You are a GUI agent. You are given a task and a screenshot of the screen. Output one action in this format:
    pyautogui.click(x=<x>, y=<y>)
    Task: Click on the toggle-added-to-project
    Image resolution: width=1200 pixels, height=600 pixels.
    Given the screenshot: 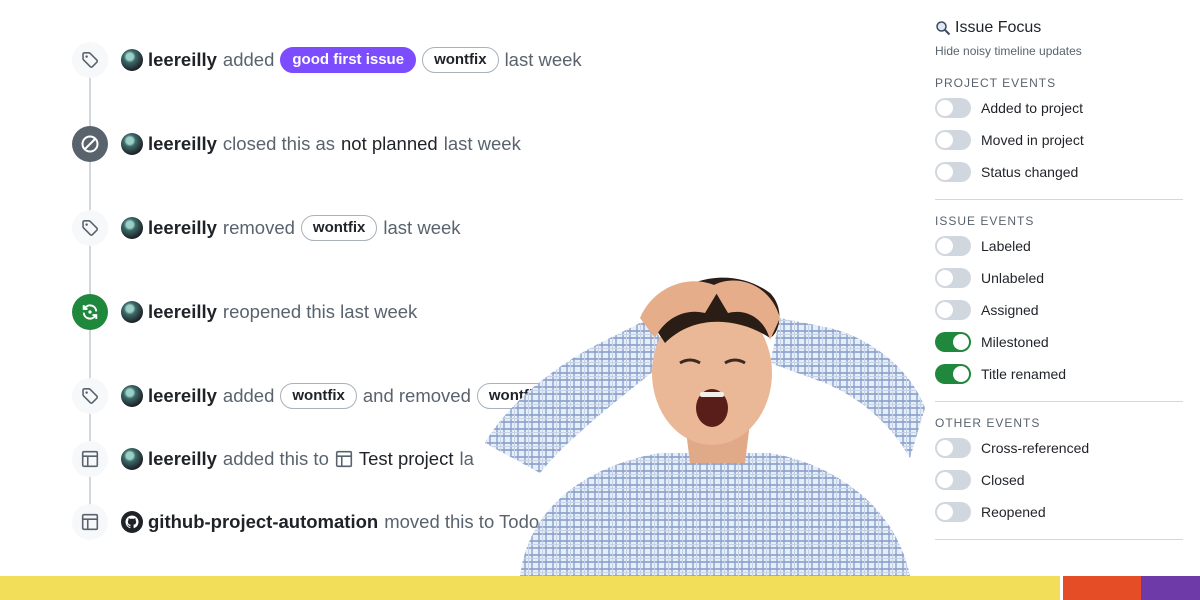 What is the action you would take?
    pyautogui.click(x=953, y=108)
    